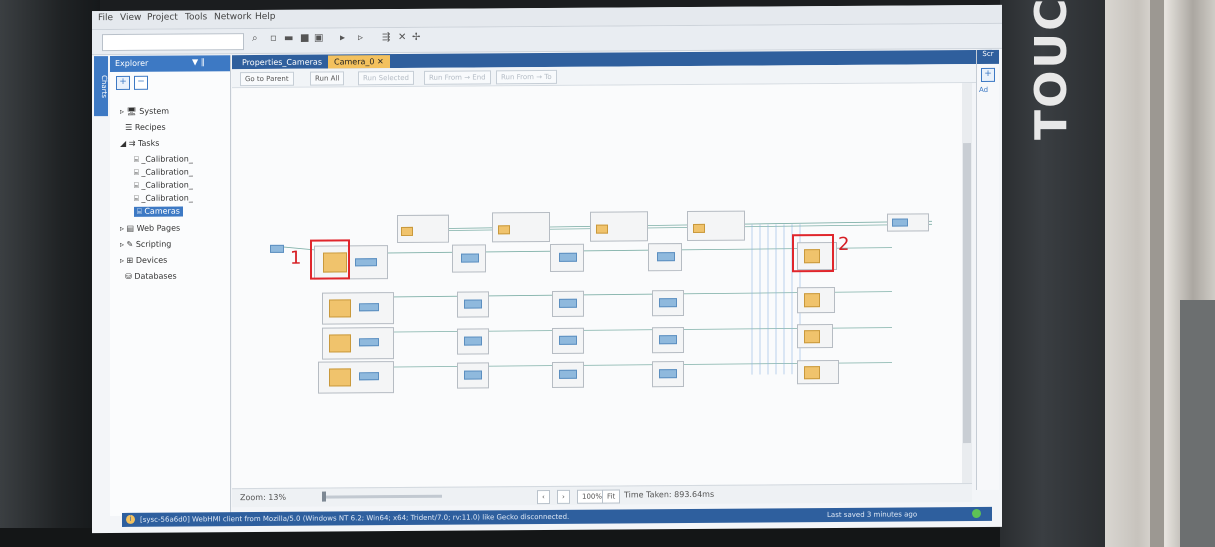 The height and width of the screenshot is (547, 1215). I want to click on monitor-bezel-left, so click(50, 273).